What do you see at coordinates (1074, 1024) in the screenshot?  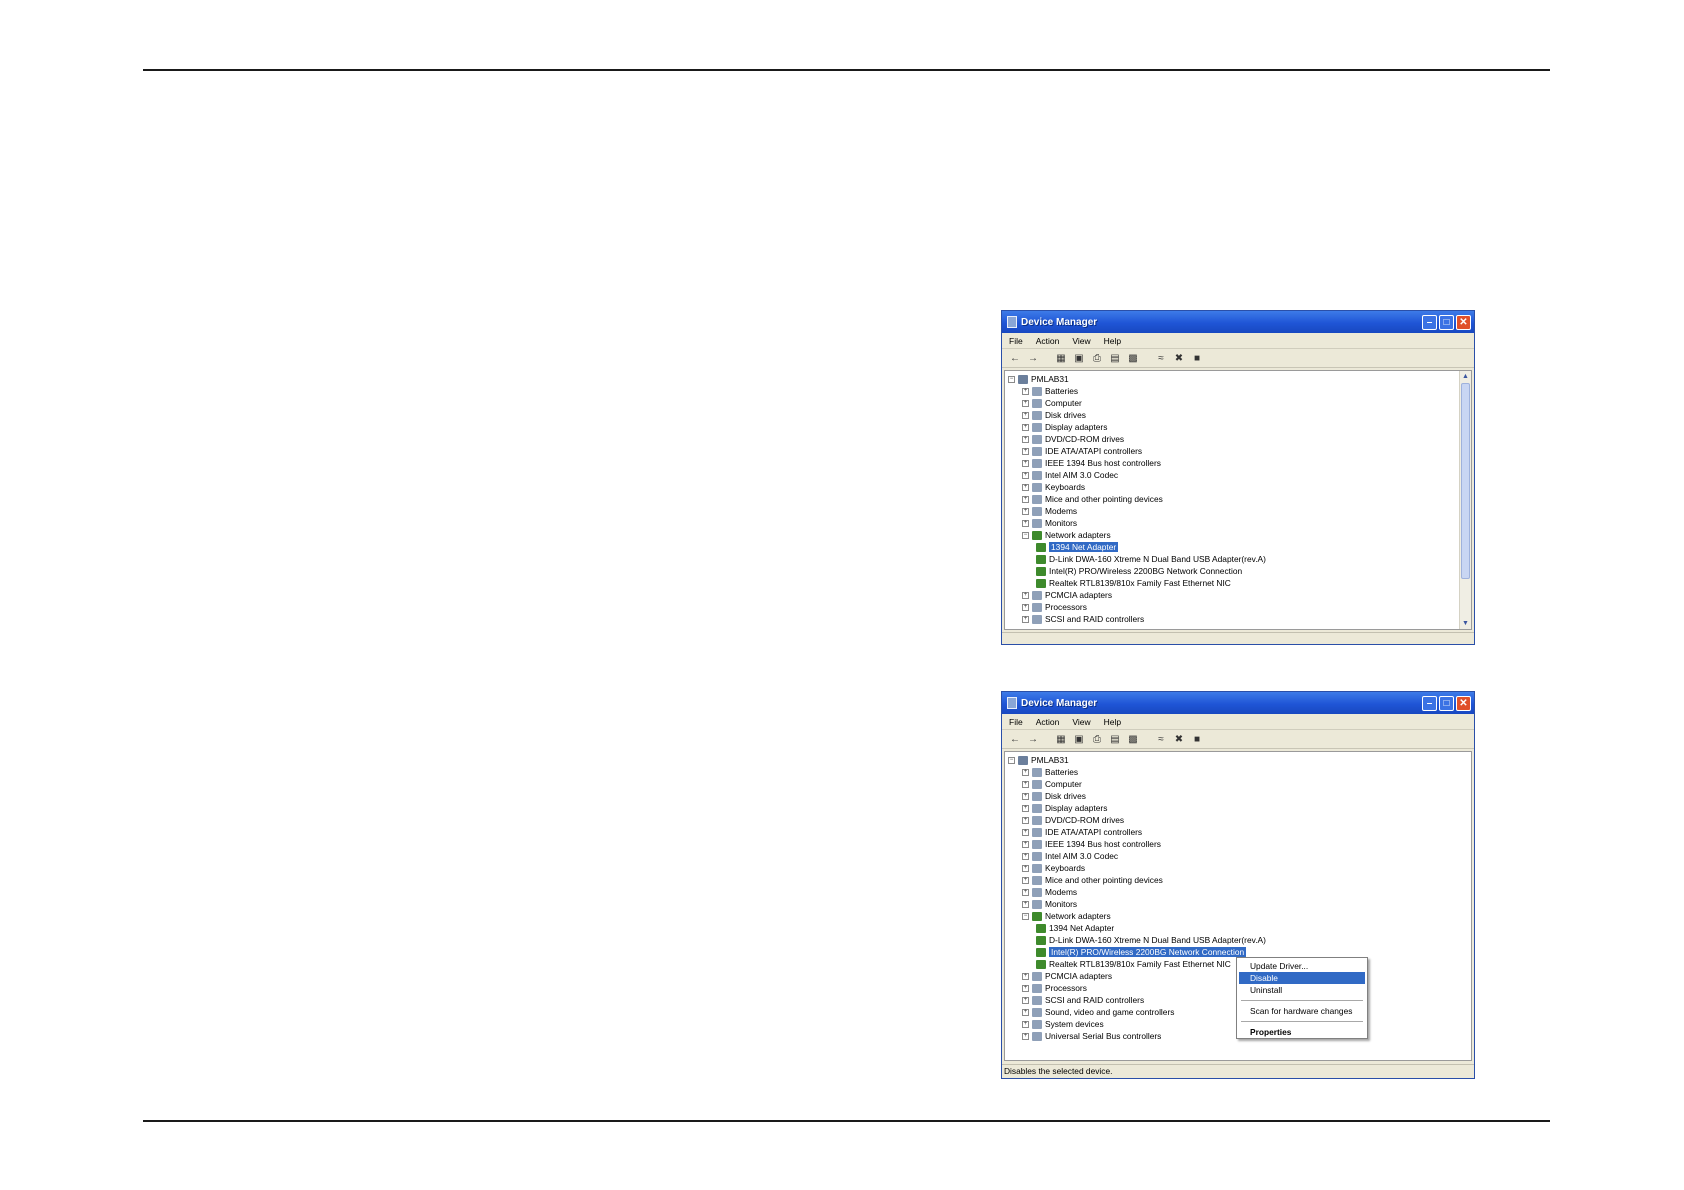 I see `tree-category-label: System devices` at bounding box center [1074, 1024].